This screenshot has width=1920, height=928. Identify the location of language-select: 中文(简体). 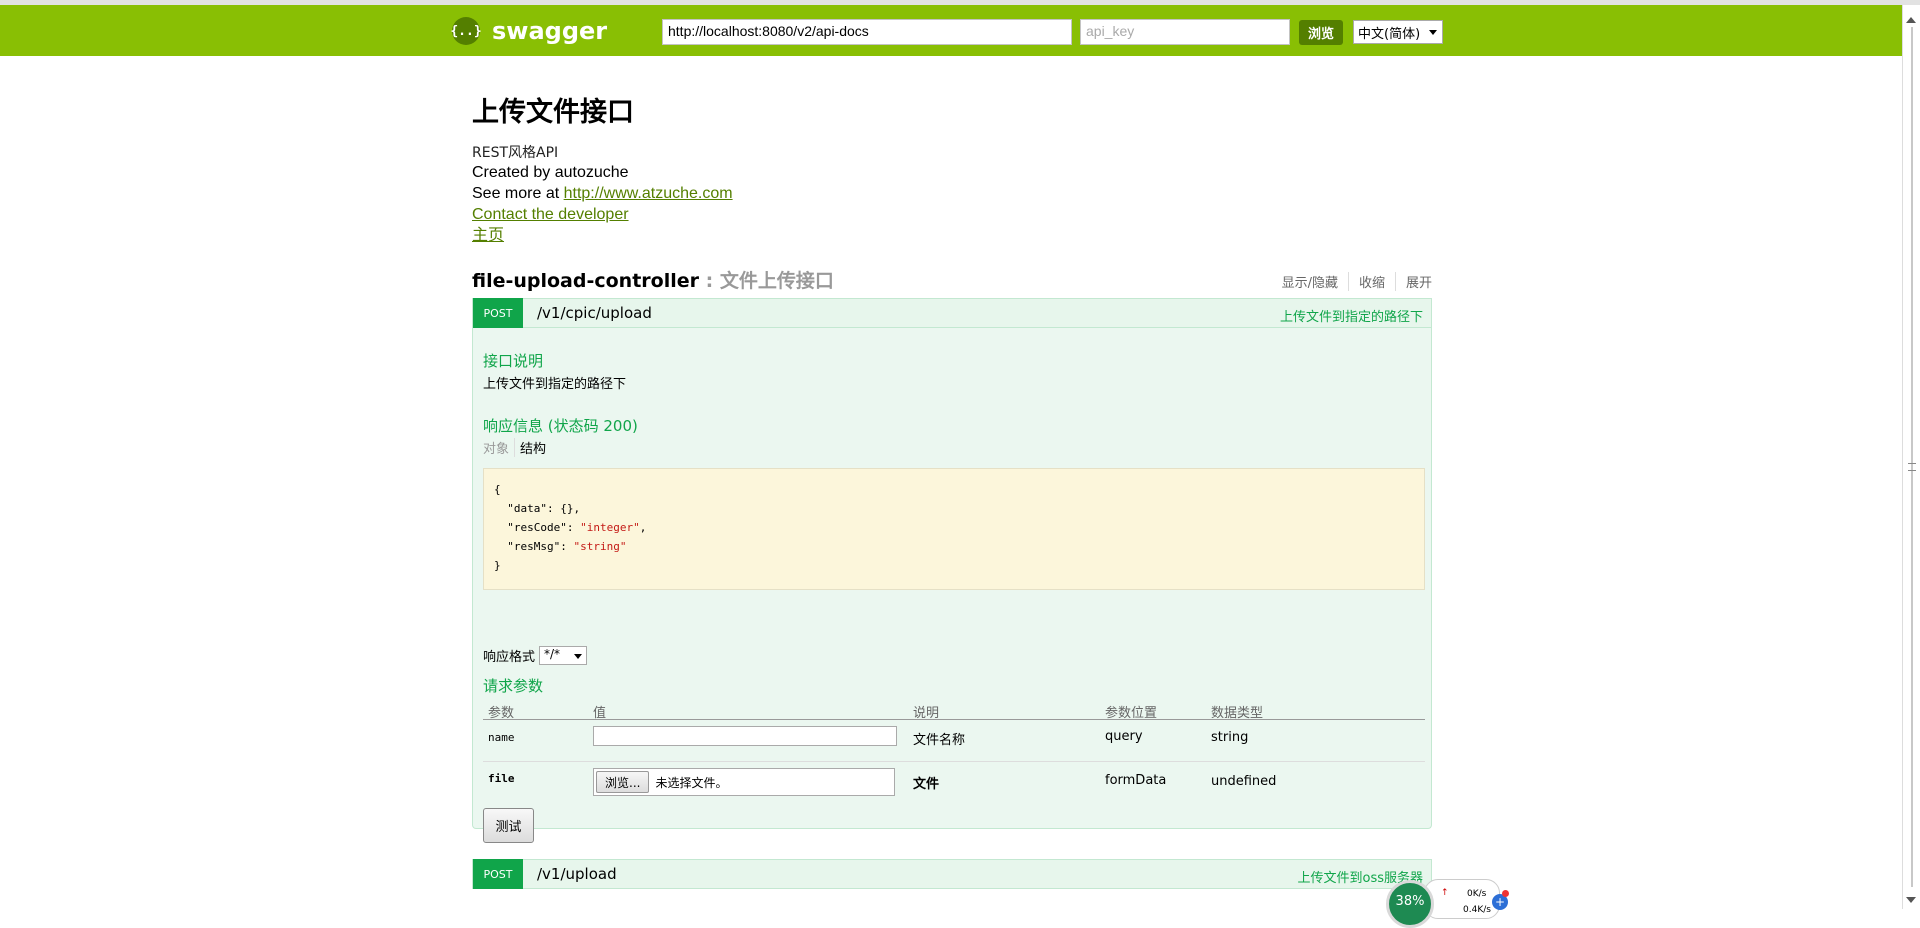
(1398, 32).